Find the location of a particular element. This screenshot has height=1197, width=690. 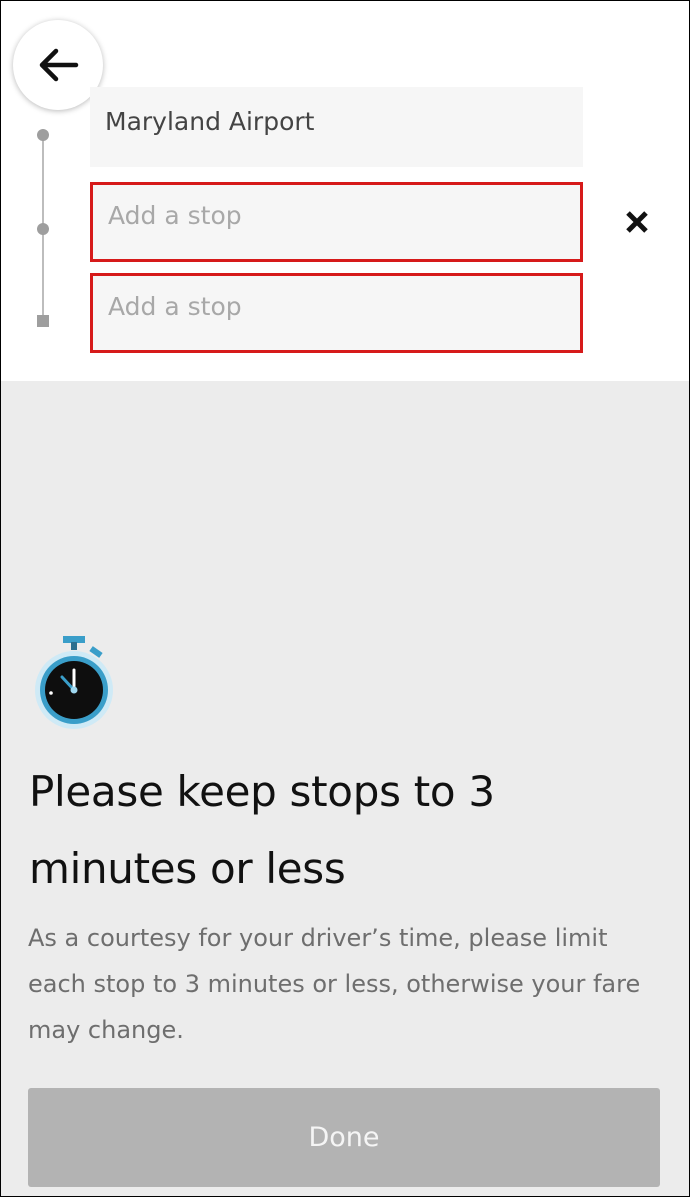

remove-stop-button is located at coordinates (637, 222).